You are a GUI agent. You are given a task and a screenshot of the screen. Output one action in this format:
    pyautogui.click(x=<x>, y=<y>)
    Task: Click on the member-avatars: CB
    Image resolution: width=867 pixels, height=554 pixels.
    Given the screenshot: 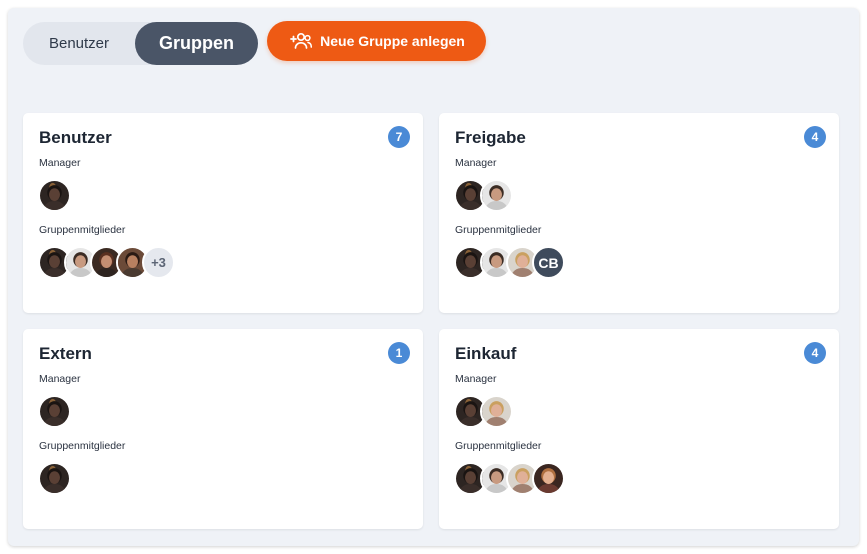 What is the action you would take?
    pyautogui.click(x=509, y=262)
    